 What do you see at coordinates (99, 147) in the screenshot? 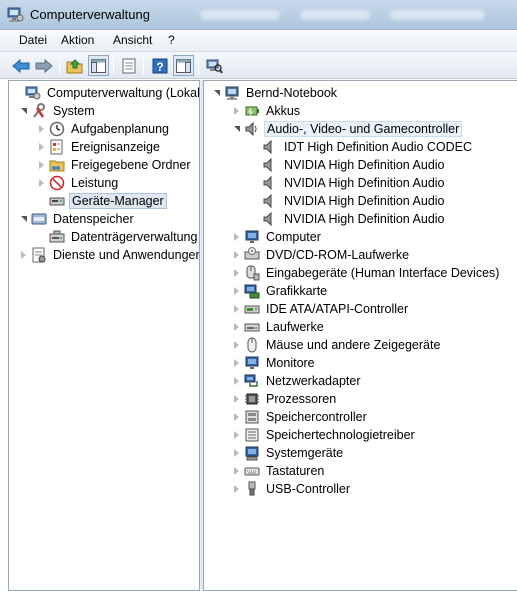
I see `tree-item-ereignisanzeige: Ereignisanzeige` at bounding box center [99, 147].